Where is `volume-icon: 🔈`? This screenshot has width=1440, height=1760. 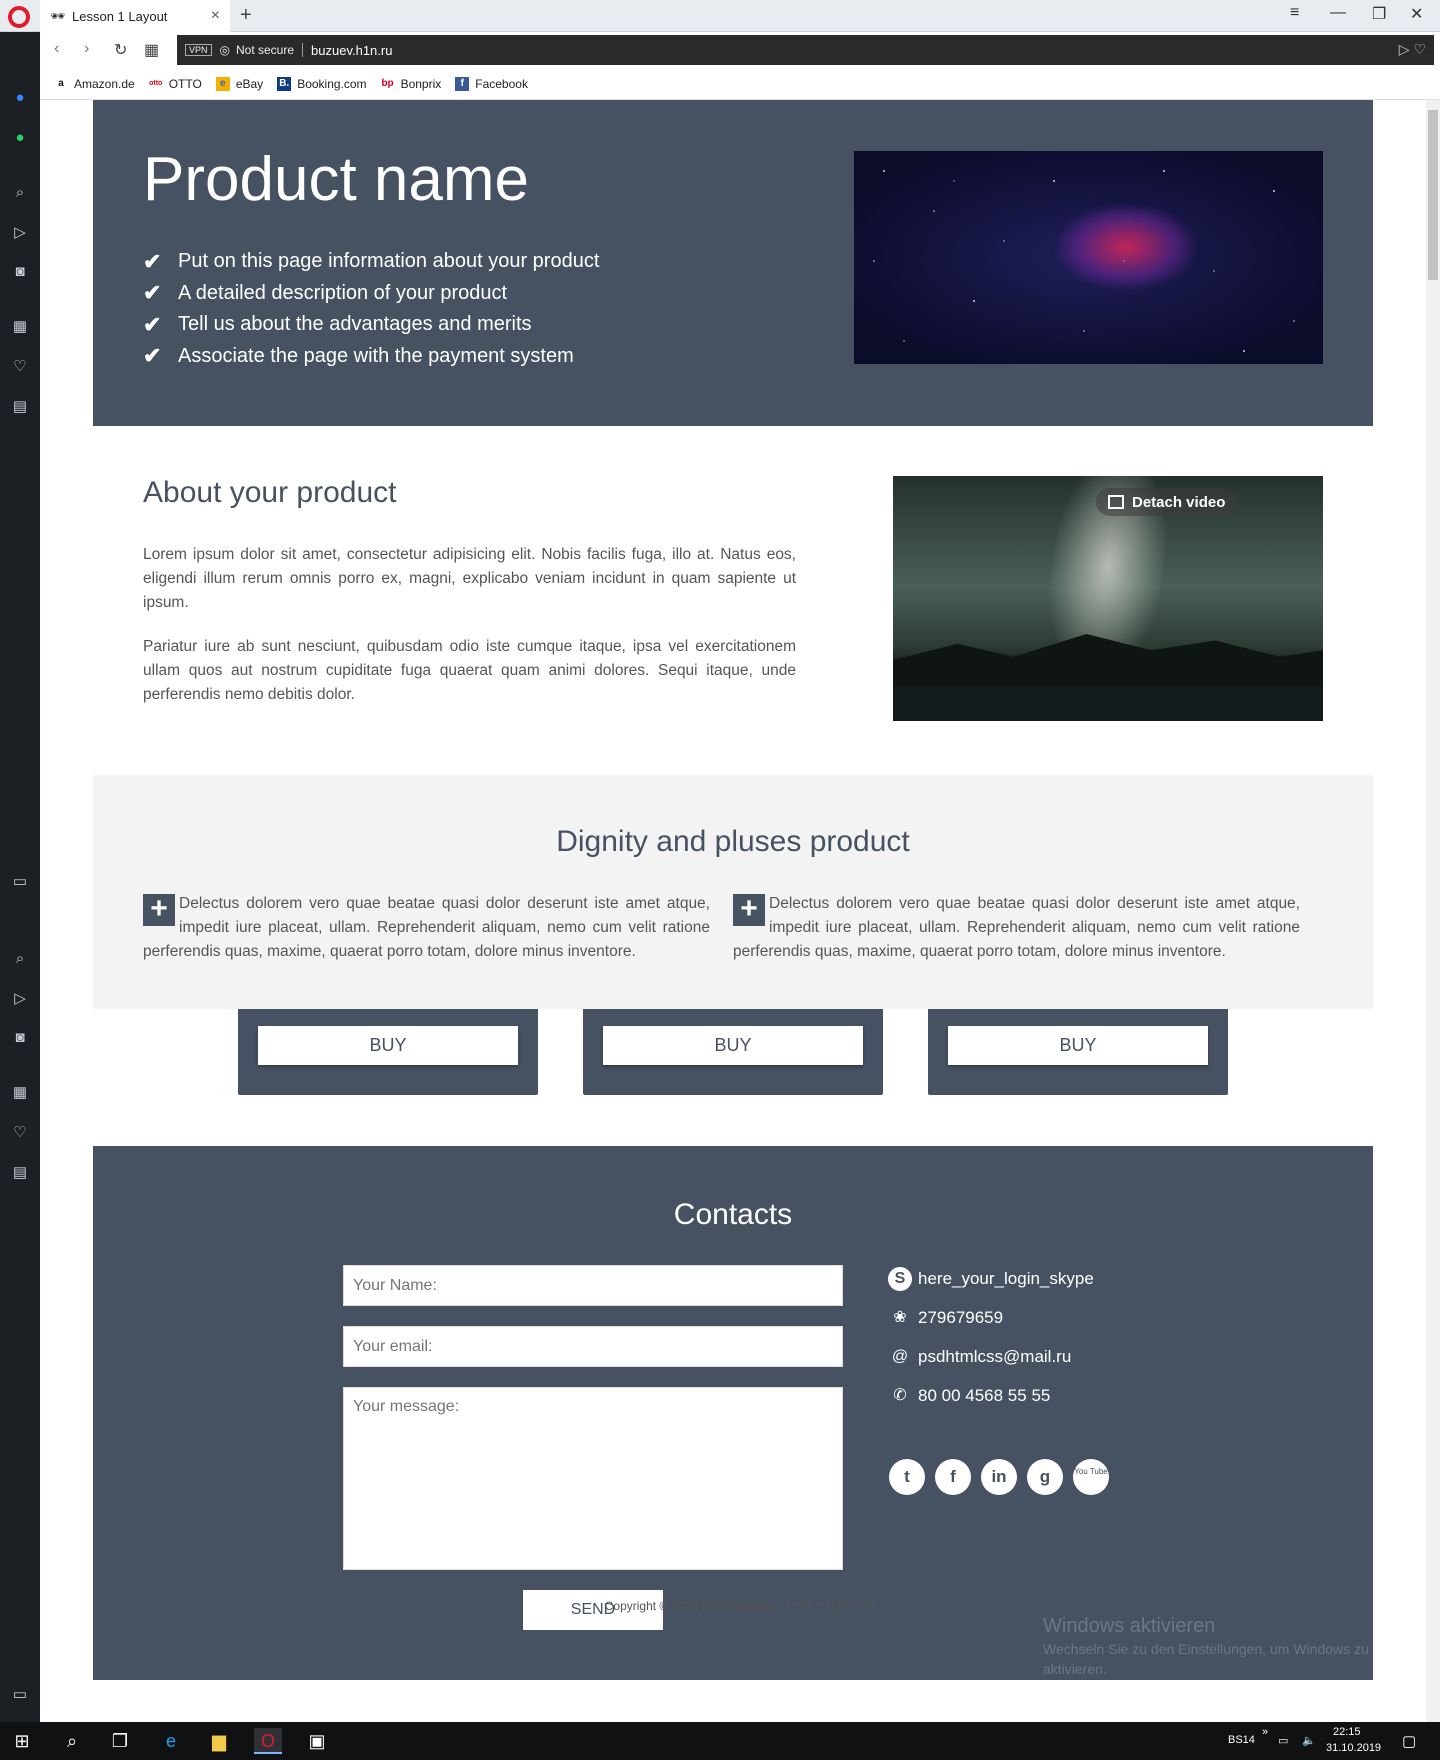 volume-icon: 🔈 is located at coordinates (1309, 1740).